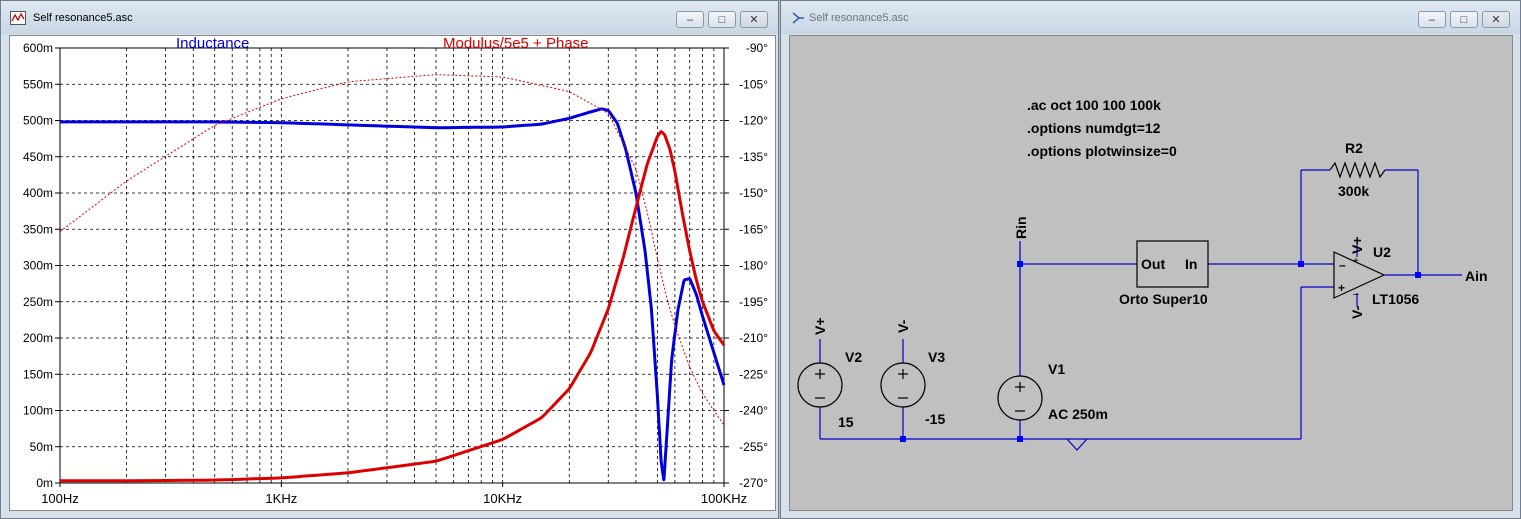  Describe the element at coordinates (83, 18) in the screenshot. I see `plot-window-title: Self resonance5.asc` at that location.